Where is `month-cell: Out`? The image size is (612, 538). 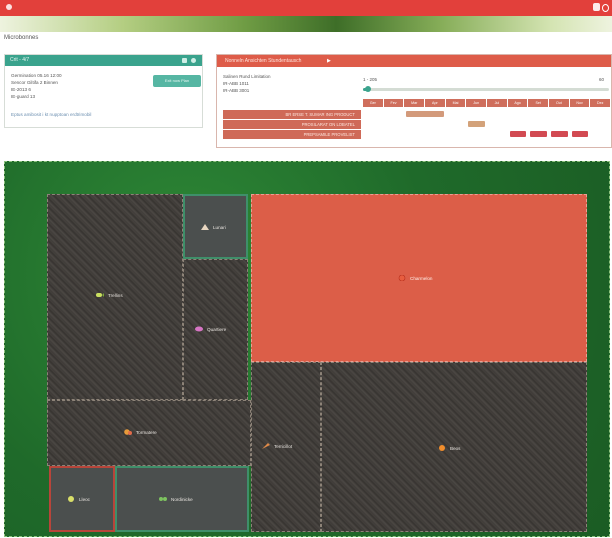 month-cell: Out is located at coordinates (559, 103).